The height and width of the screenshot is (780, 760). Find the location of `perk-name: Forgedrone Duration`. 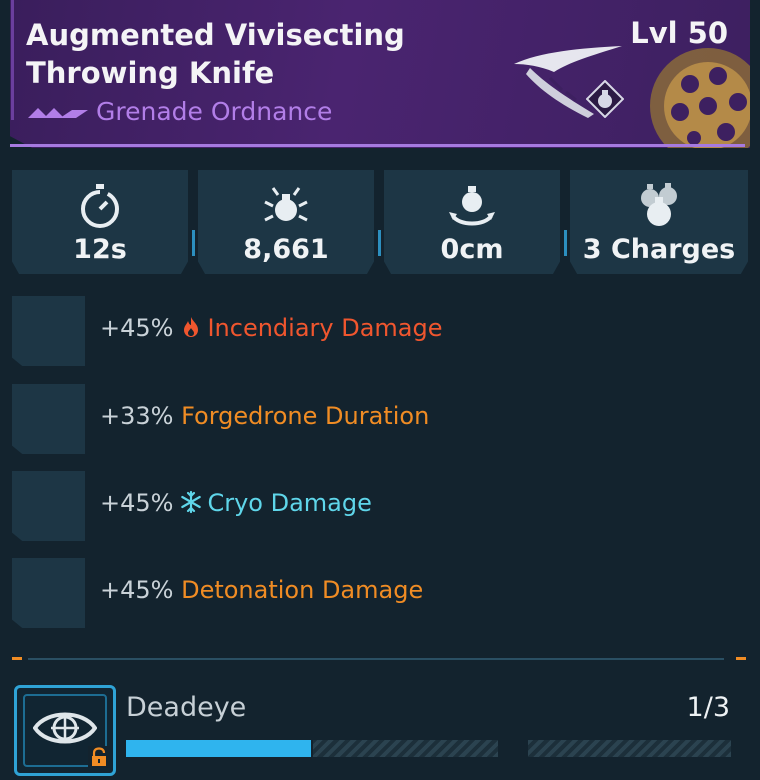

perk-name: Forgedrone Duration is located at coordinates (305, 416).